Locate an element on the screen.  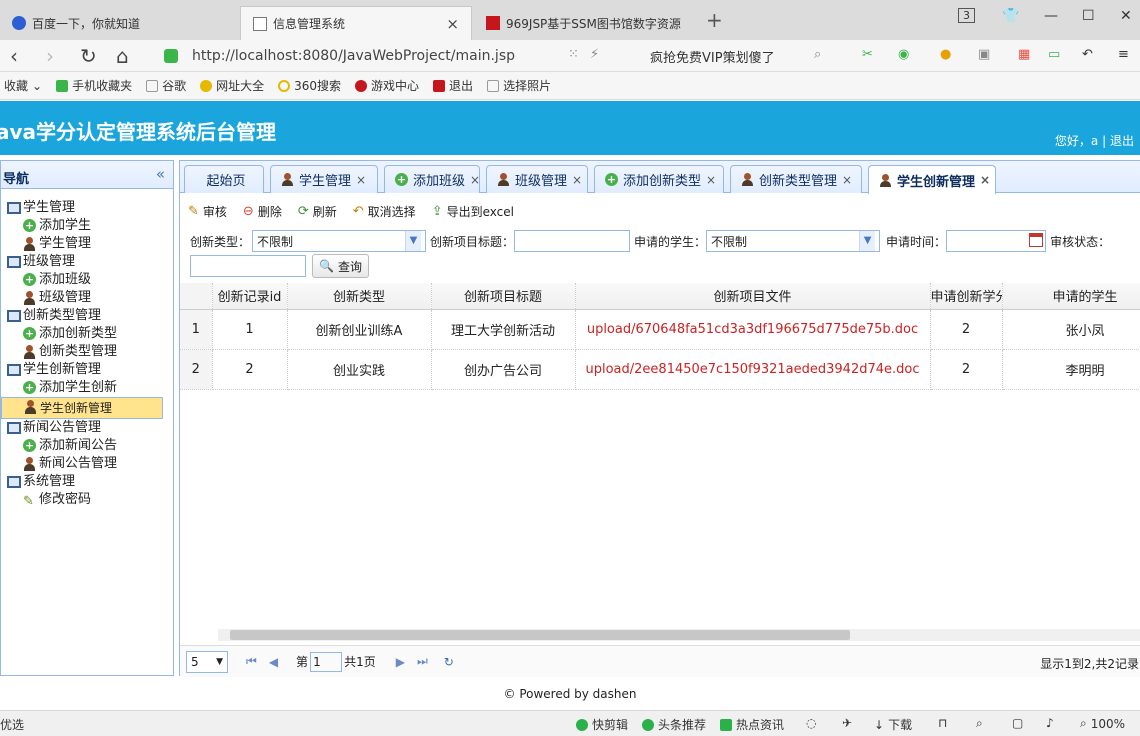
delete-button: ⊖ 删除 is located at coordinates (262, 211).